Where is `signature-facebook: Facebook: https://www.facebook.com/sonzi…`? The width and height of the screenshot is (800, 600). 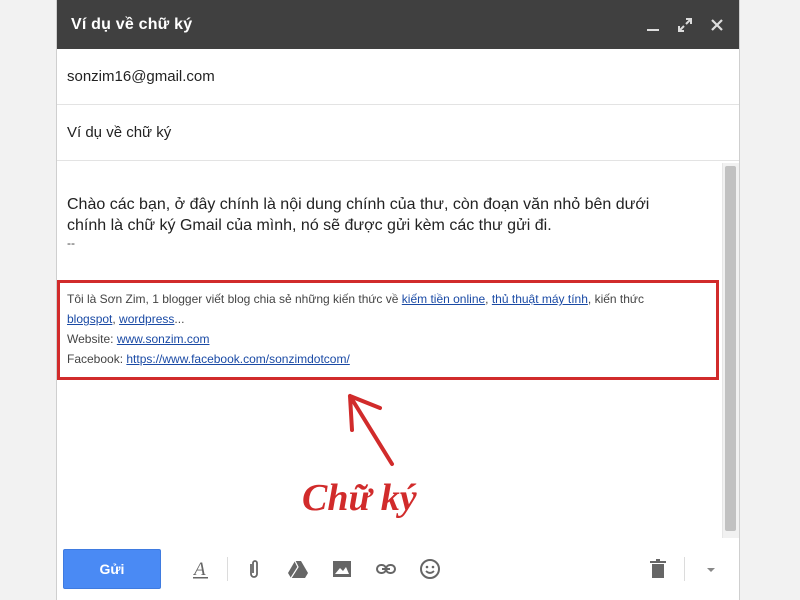 signature-facebook: Facebook: https://www.facebook.com/sonzi… is located at coordinates (388, 359).